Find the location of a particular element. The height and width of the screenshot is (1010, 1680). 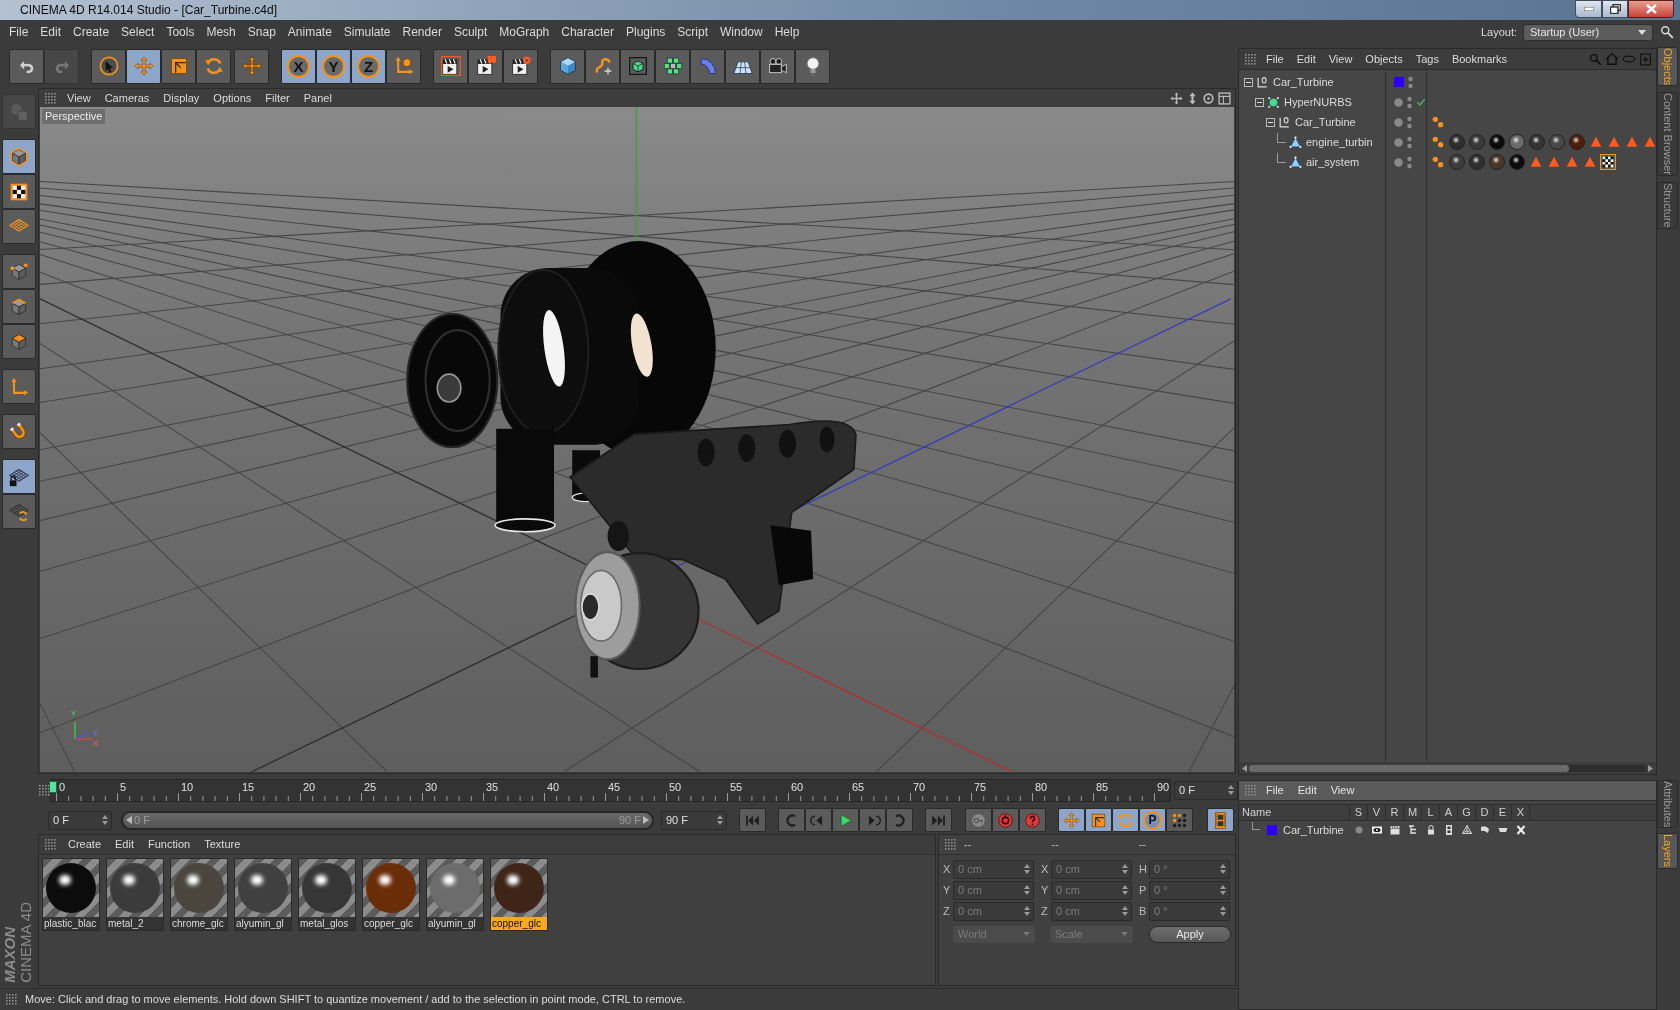

checkmark-icon is located at coordinates (1421, 102).